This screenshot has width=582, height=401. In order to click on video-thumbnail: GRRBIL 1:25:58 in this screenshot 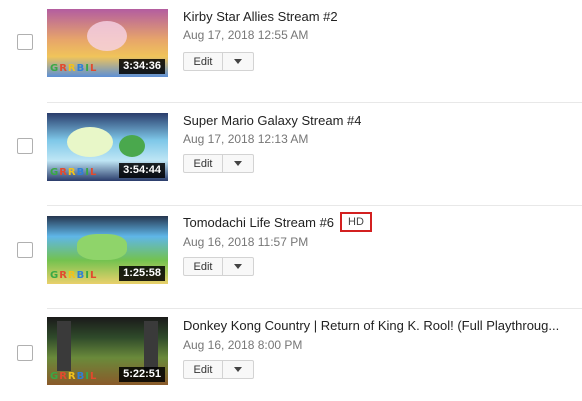, I will do `click(107, 250)`.